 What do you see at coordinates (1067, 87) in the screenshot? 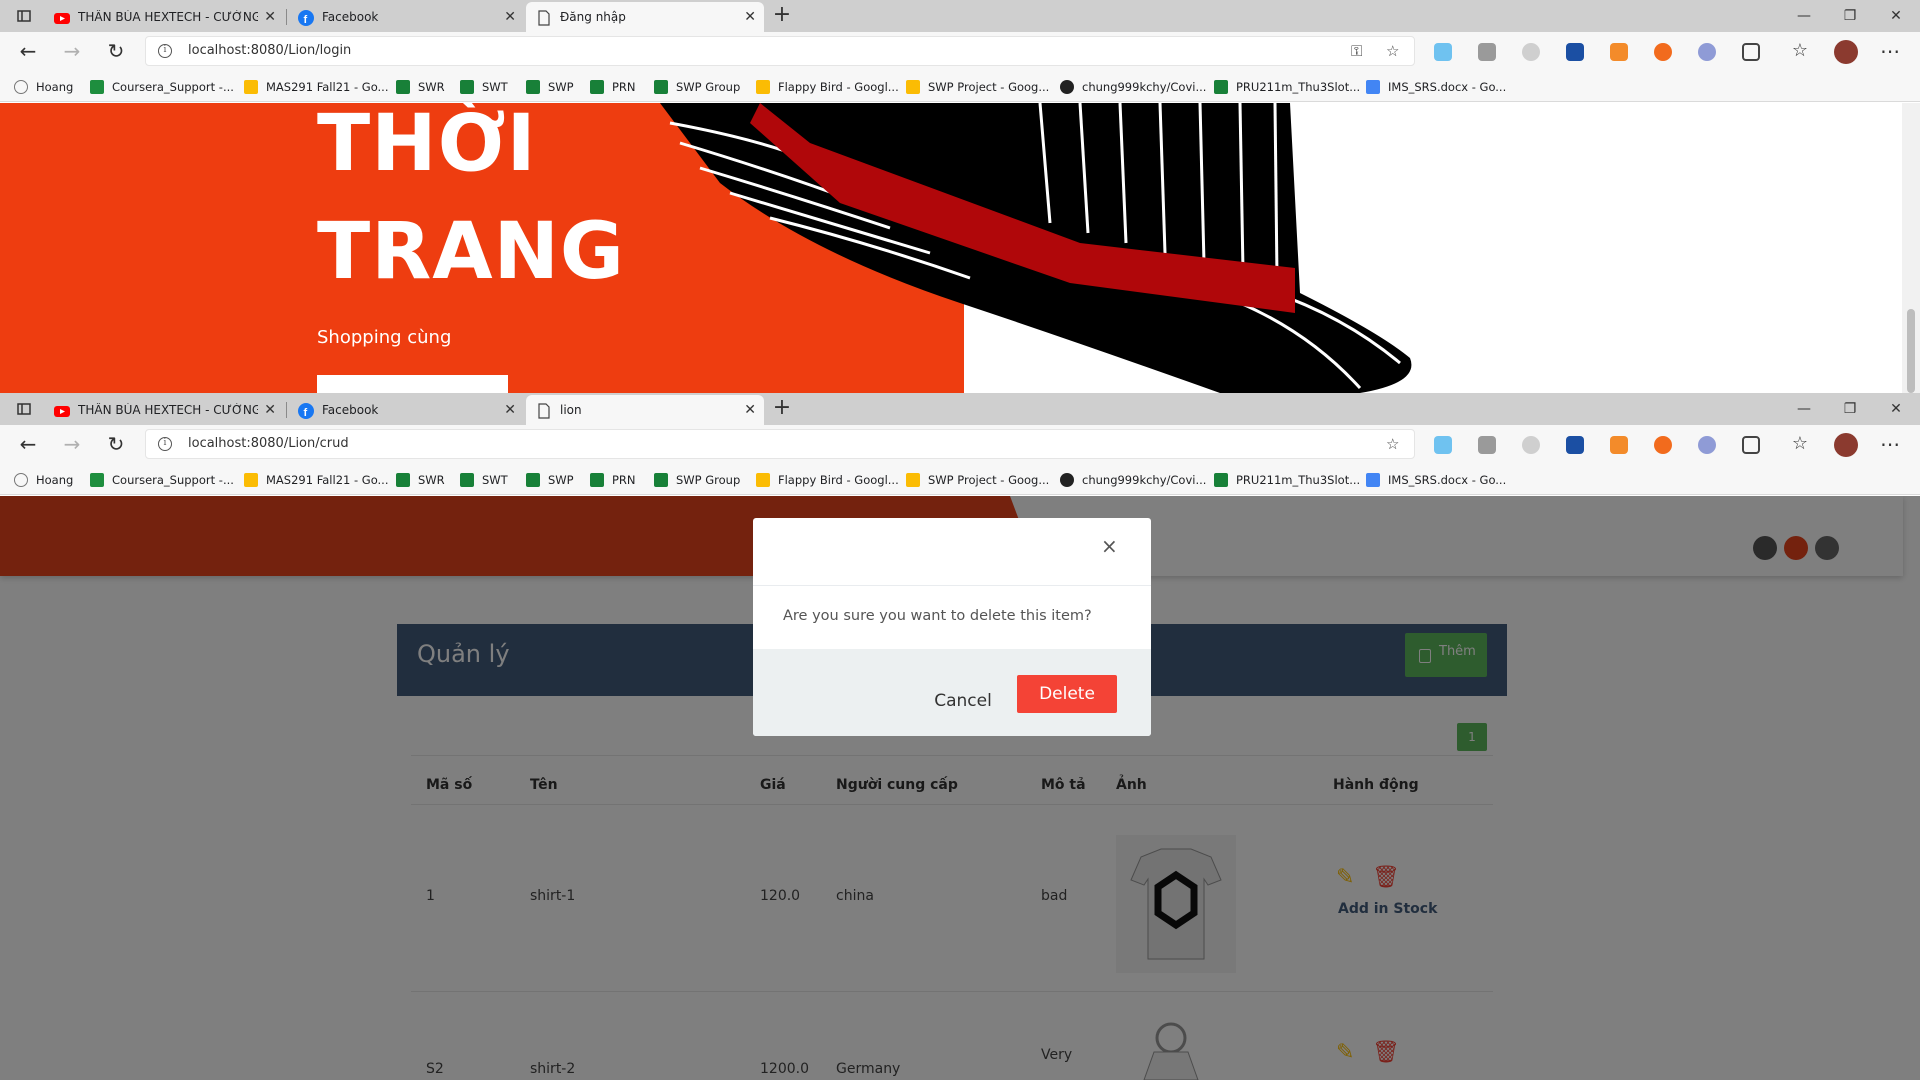
I see `github-icon` at bounding box center [1067, 87].